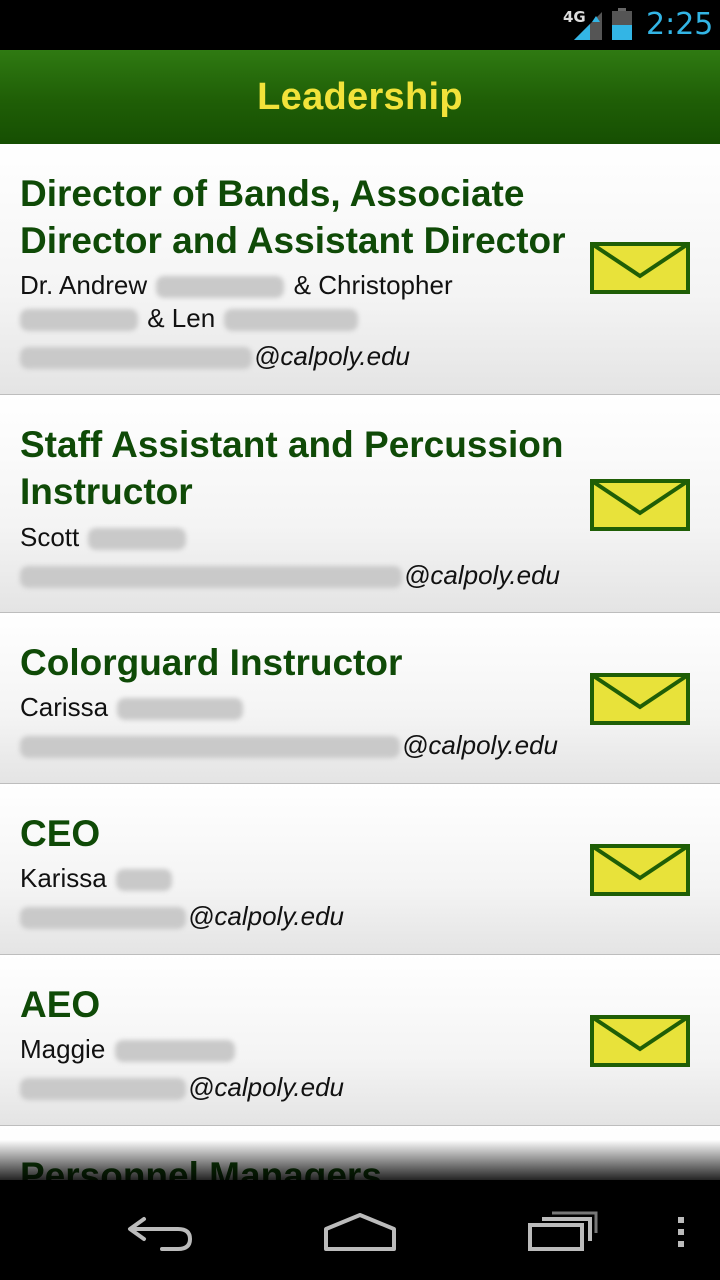 The height and width of the screenshot is (1280, 720). I want to click on person-first: Maggie, so click(63, 1049).